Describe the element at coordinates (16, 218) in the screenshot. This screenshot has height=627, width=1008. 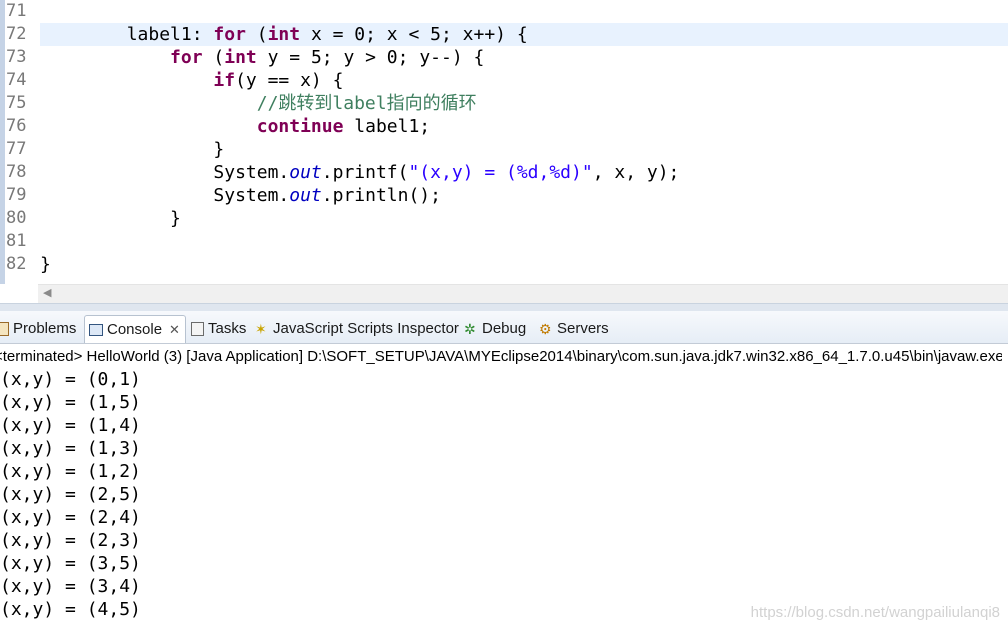
I see `line-number: 80` at that location.